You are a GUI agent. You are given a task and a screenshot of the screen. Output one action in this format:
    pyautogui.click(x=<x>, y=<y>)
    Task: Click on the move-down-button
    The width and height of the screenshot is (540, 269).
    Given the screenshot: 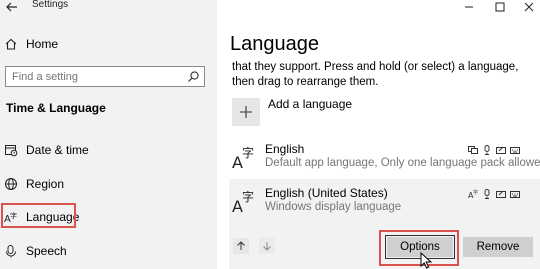 What is the action you would take?
    pyautogui.click(x=267, y=246)
    